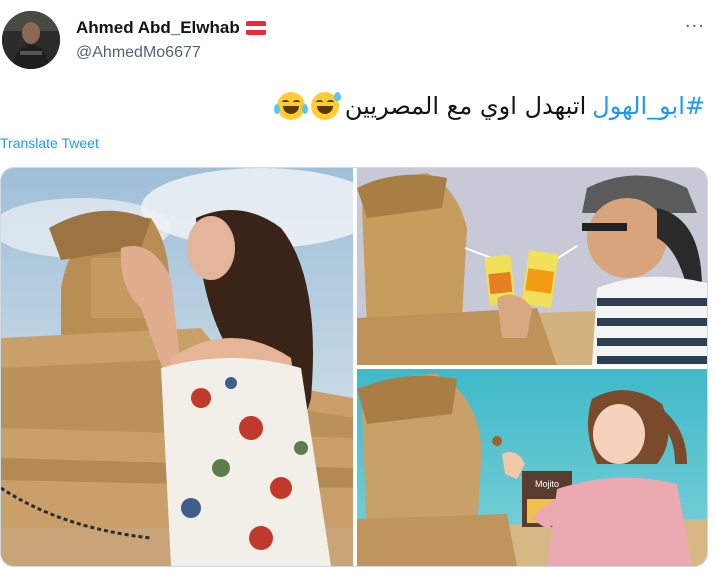  I want to click on avatar, so click(31, 40).